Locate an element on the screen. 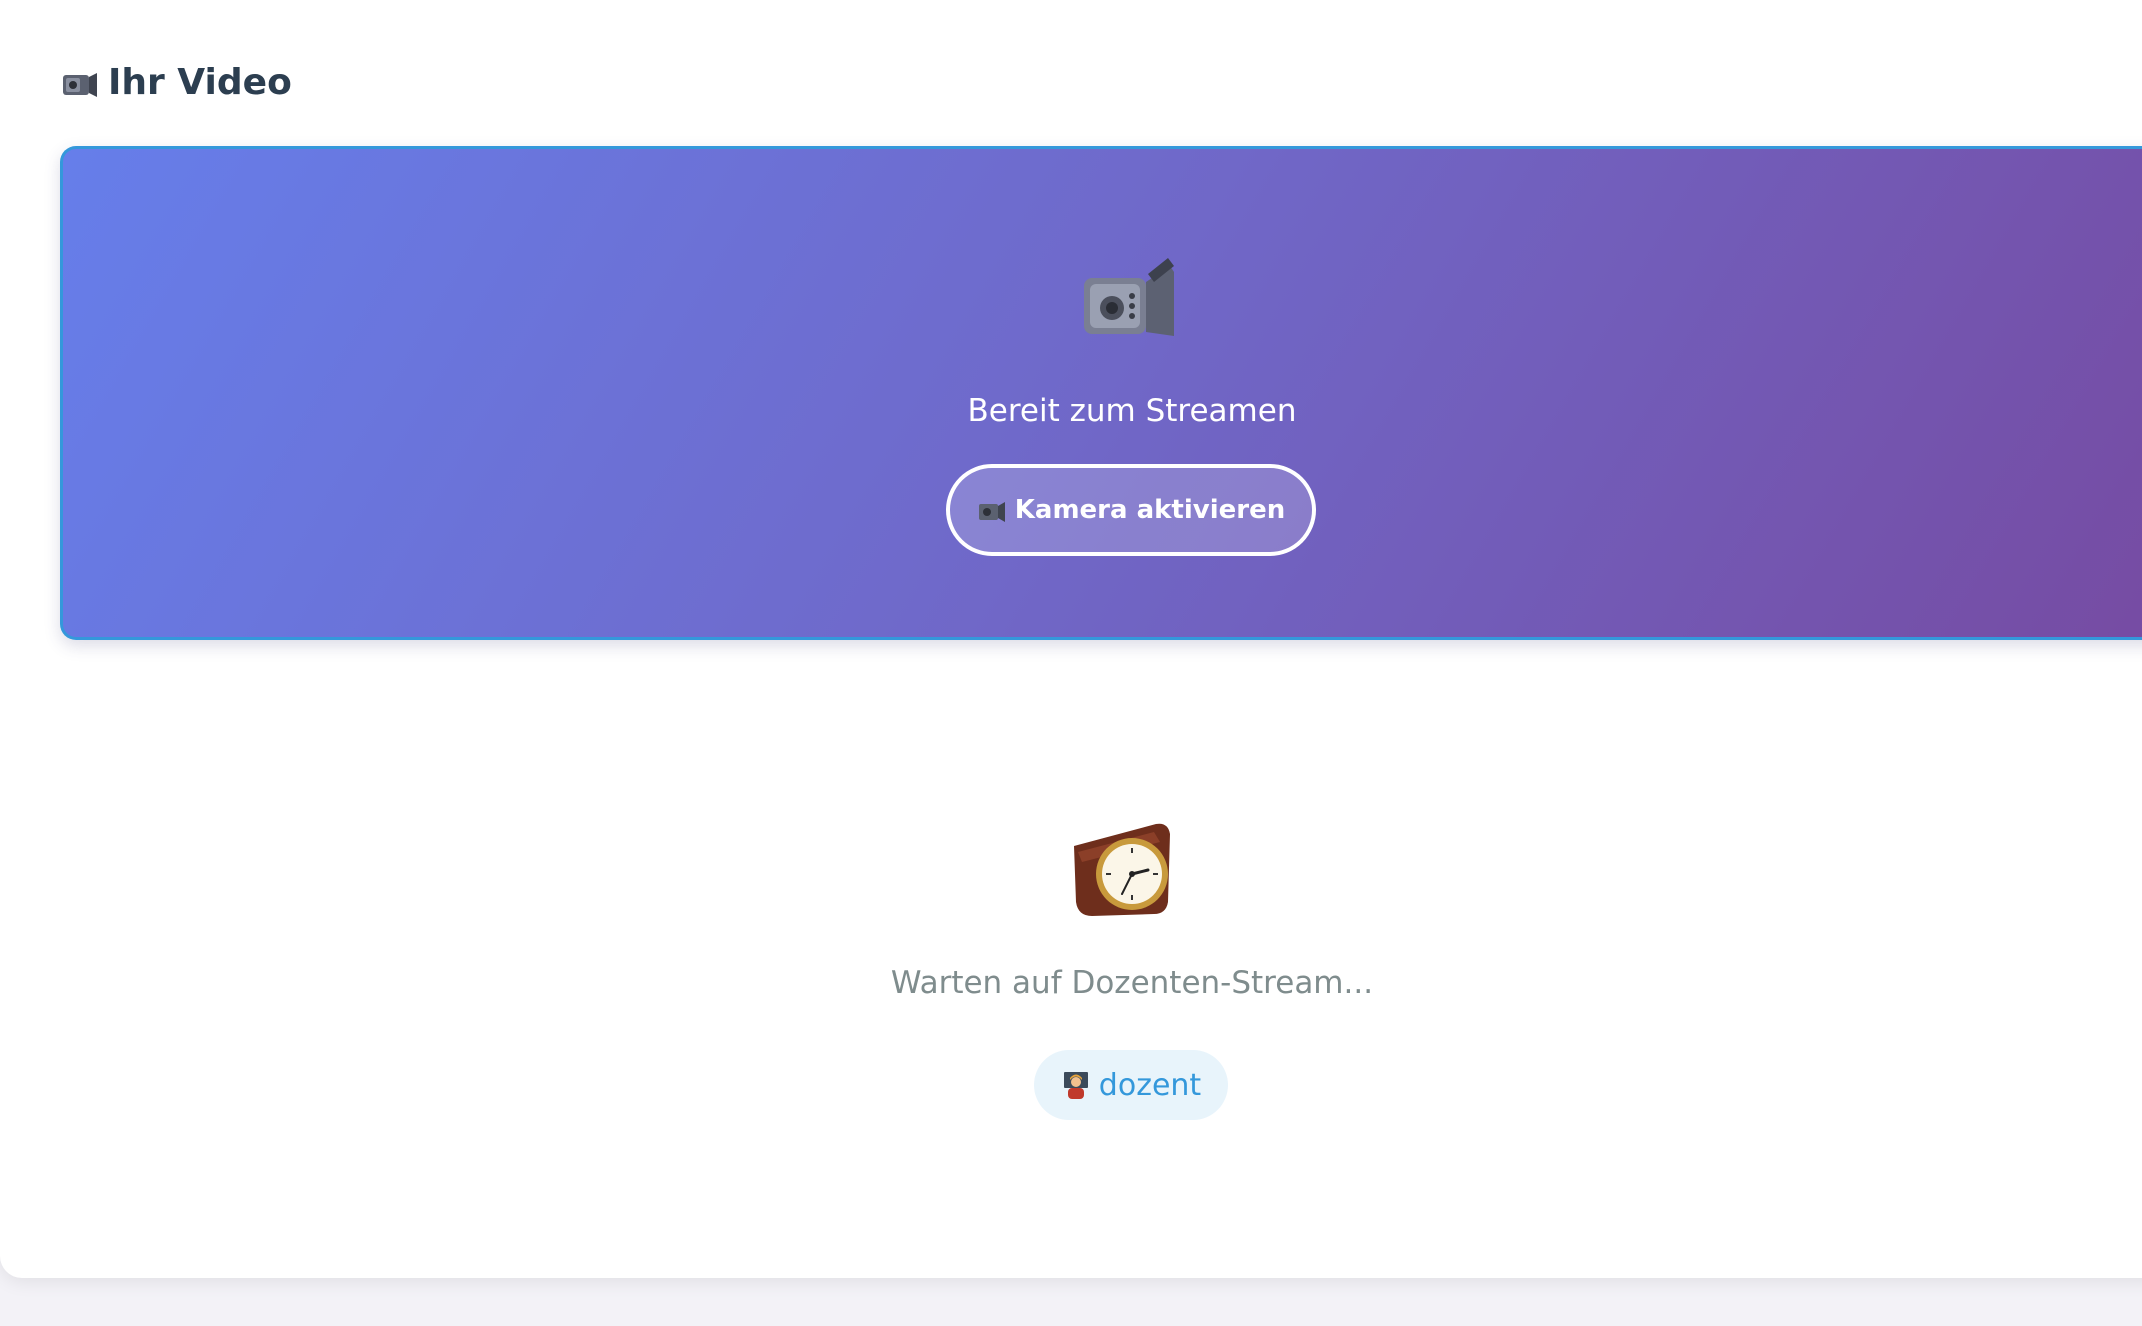  section-title: Ihr Video is located at coordinates (176, 82).